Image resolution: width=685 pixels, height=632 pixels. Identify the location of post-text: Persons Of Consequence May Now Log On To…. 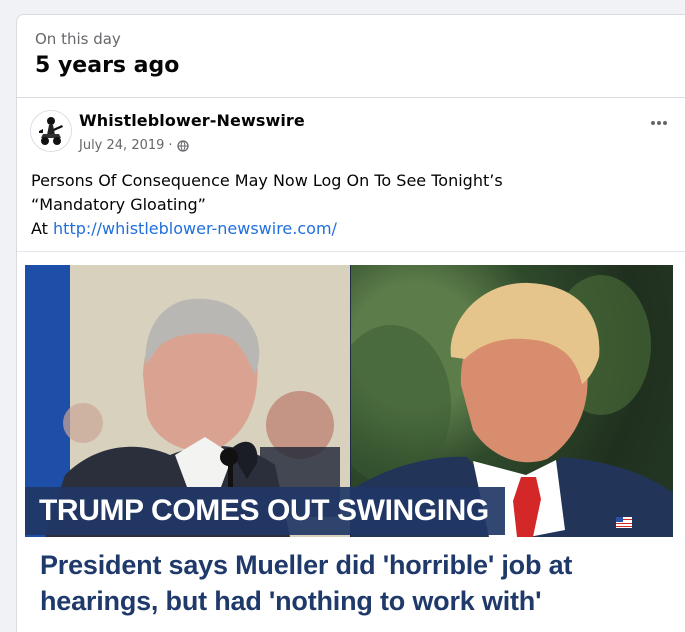
(346, 205).